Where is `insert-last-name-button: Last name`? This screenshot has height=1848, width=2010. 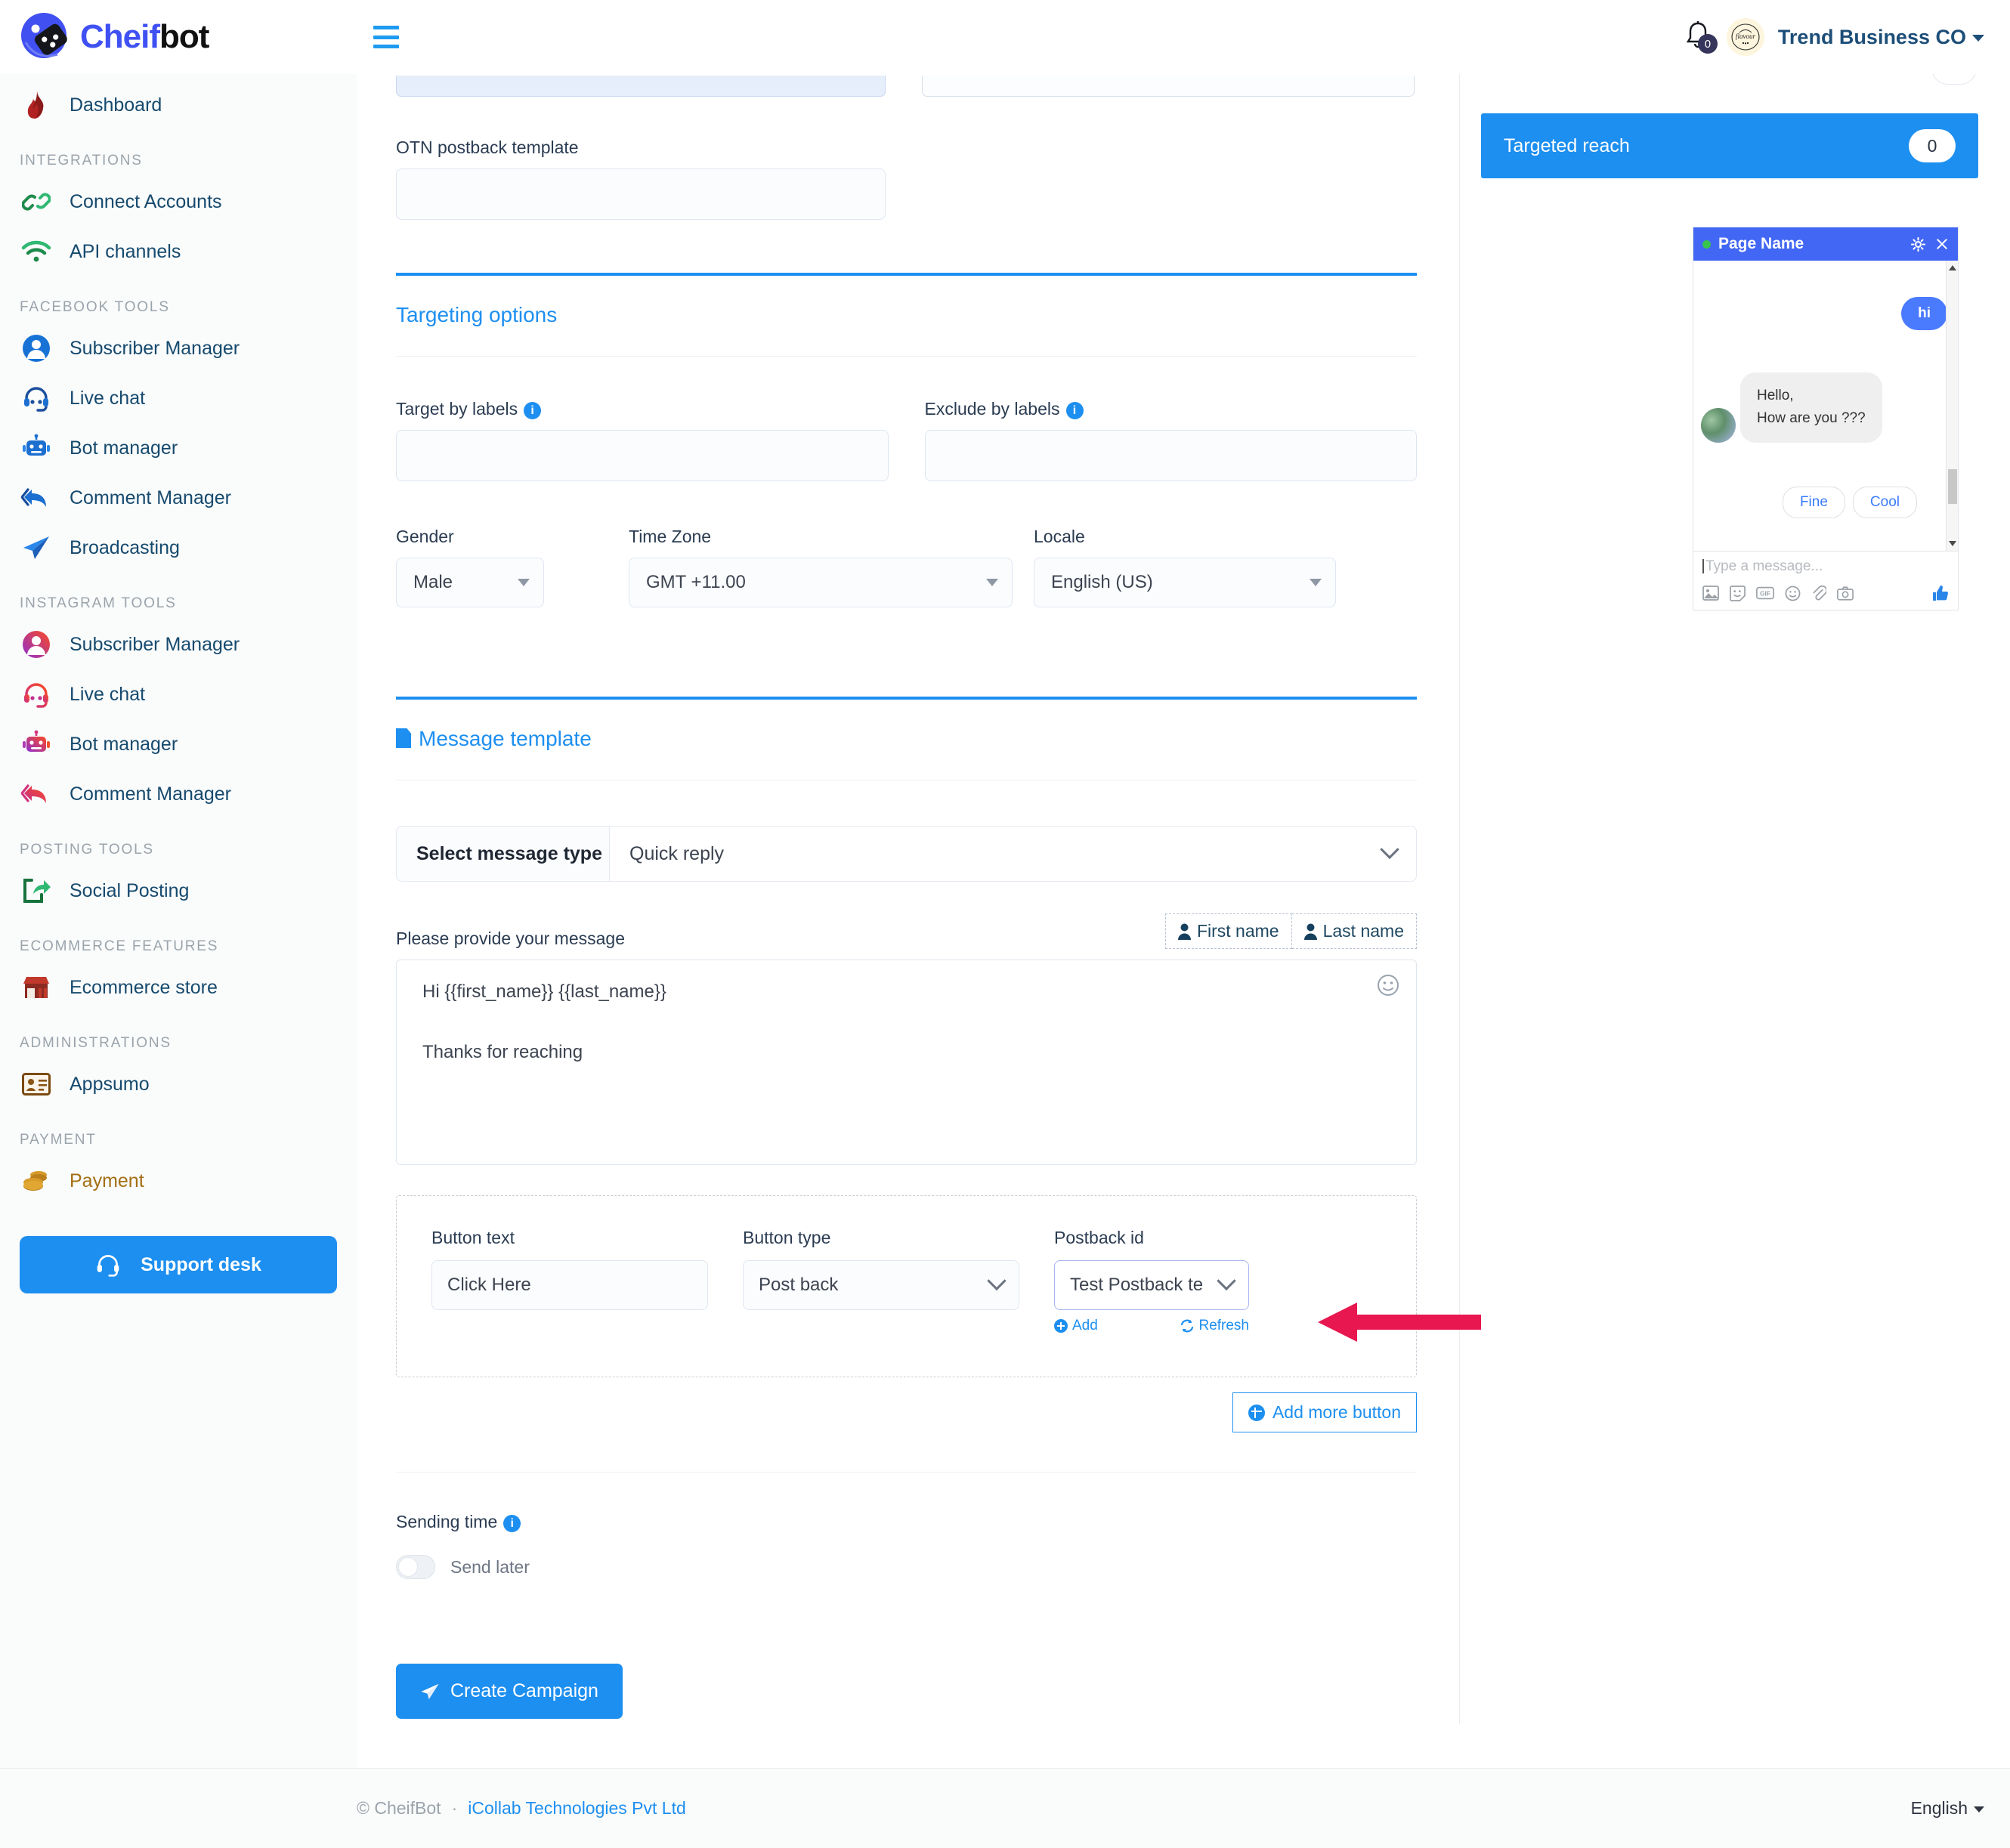 insert-last-name-button: Last name is located at coordinates (1354, 931).